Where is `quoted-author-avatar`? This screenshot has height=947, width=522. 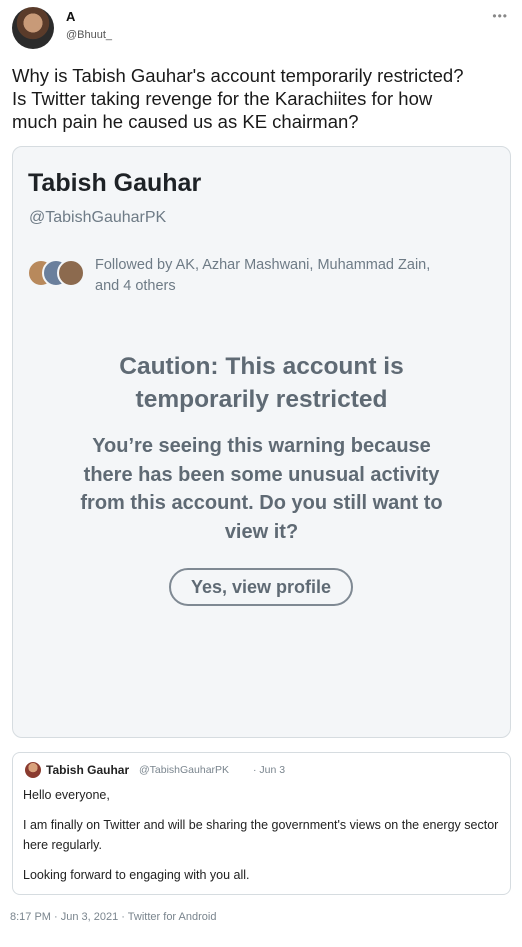 quoted-author-avatar is located at coordinates (33, 770).